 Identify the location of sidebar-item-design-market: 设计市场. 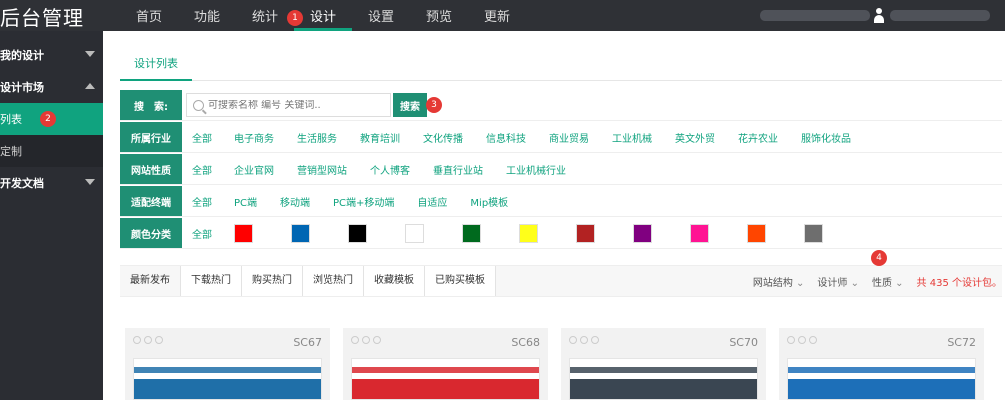
(51, 87).